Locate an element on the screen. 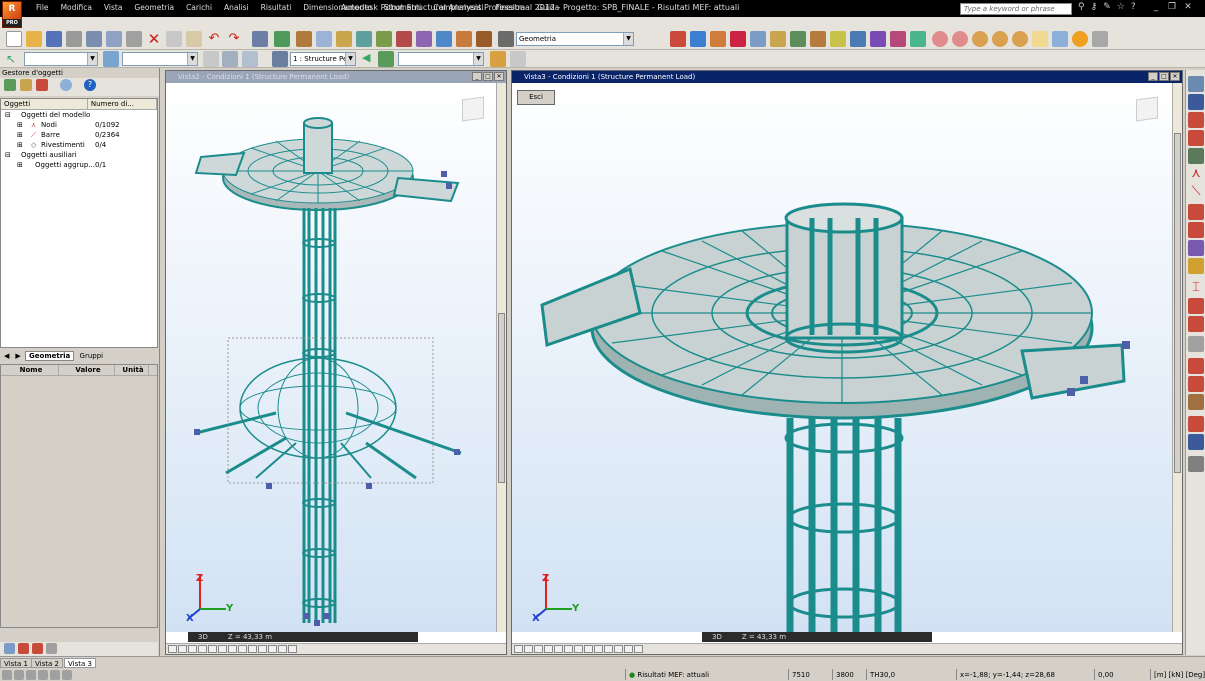 The height and width of the screenshot is (681, 1205). menu-file: File is located at coordinates (42, 7).